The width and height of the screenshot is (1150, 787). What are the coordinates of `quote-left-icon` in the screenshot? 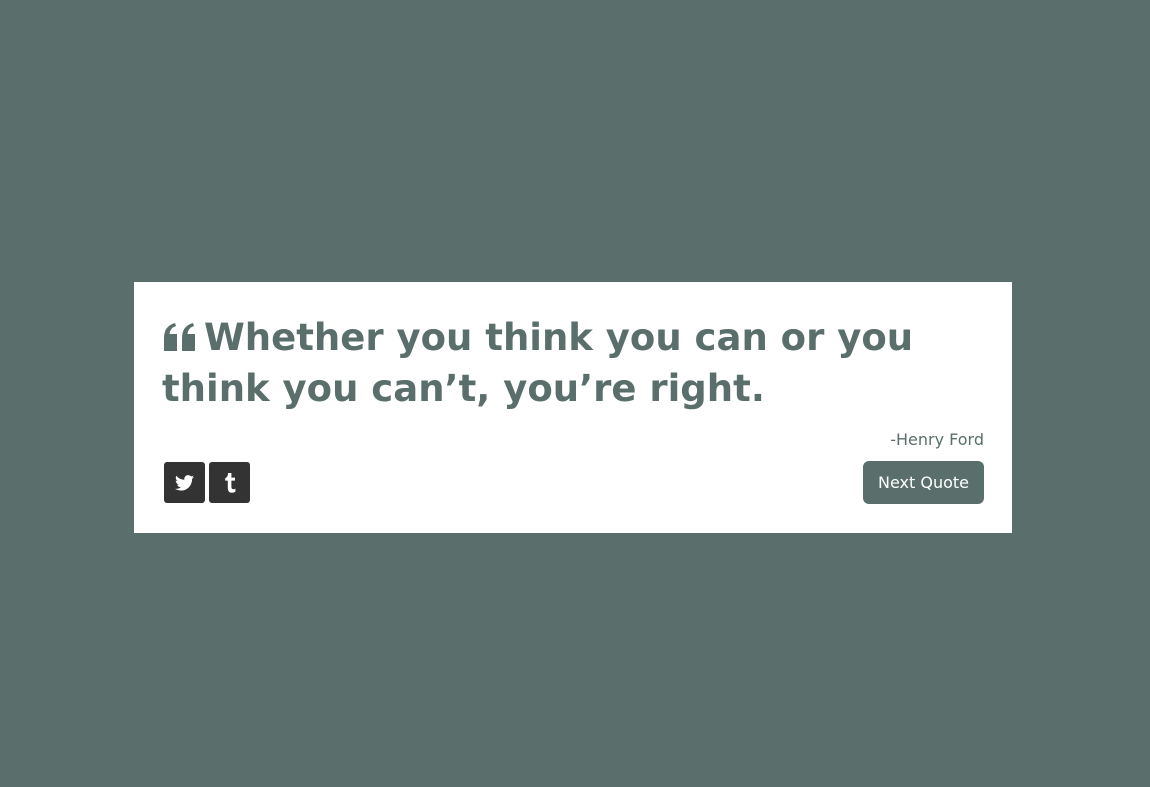 It's located at (180, 337).